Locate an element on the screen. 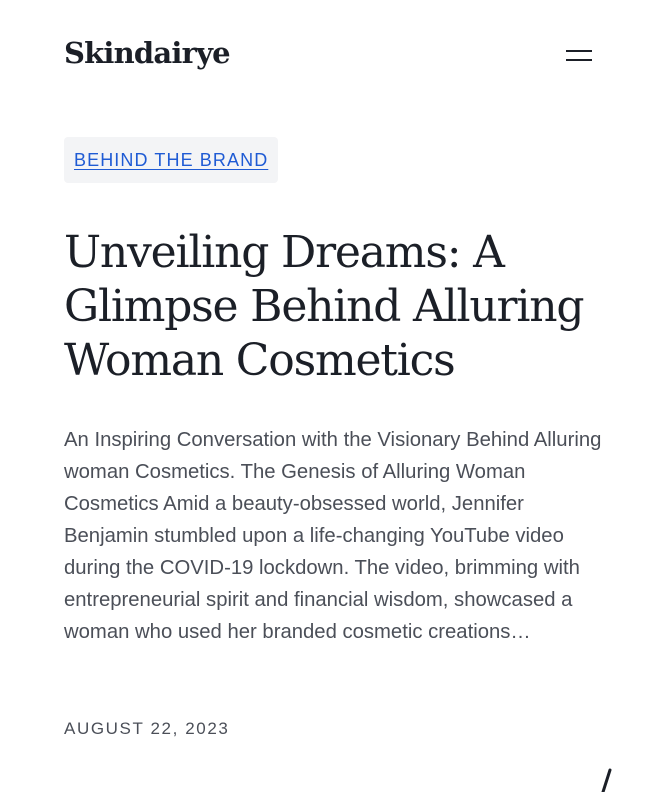 The width and height of the screenshot is (663, 792). menu-button is located at coordinates (579, 54).